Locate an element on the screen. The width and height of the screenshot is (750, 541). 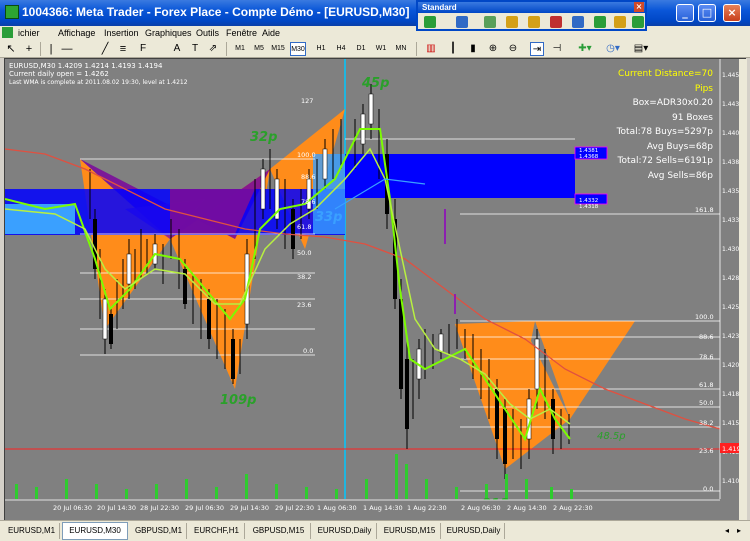
svg-text: 28 Jul 22:30 is located at coordinates (159, 508).